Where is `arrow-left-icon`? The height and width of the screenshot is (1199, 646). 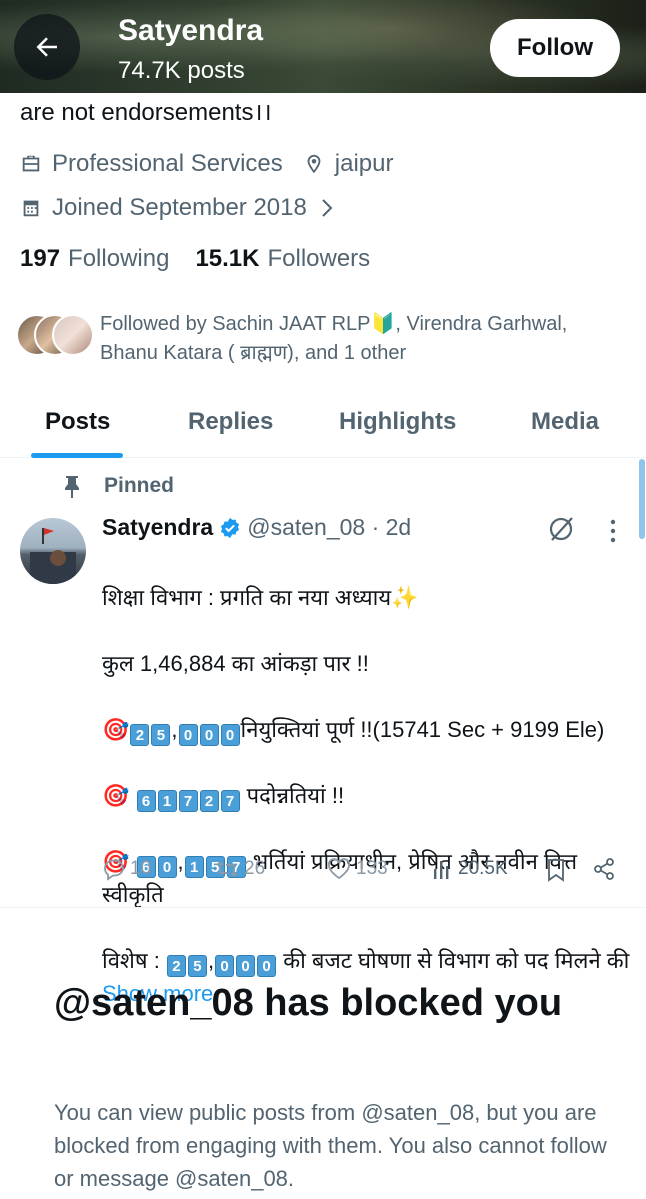 arrow-left-icon is located at coordinates (46, 47).